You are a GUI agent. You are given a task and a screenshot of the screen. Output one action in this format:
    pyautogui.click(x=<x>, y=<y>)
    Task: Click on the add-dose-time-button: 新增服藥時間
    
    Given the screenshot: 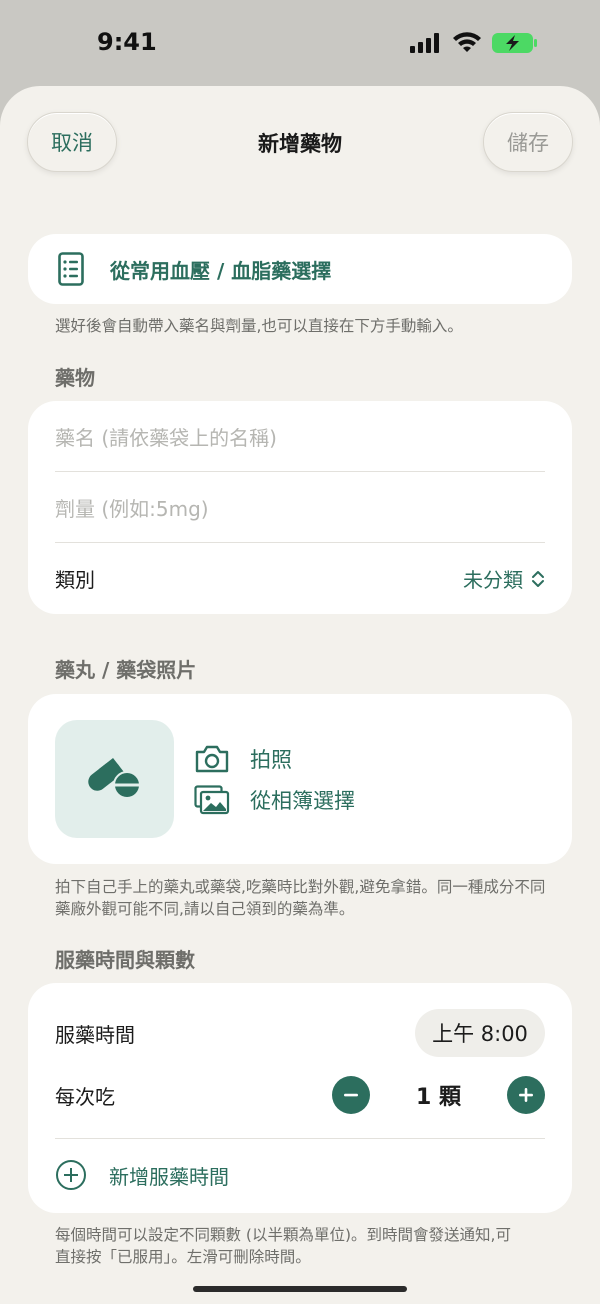 What is the action you would take?
    pyautogui.click(x=142, y=1175)
    